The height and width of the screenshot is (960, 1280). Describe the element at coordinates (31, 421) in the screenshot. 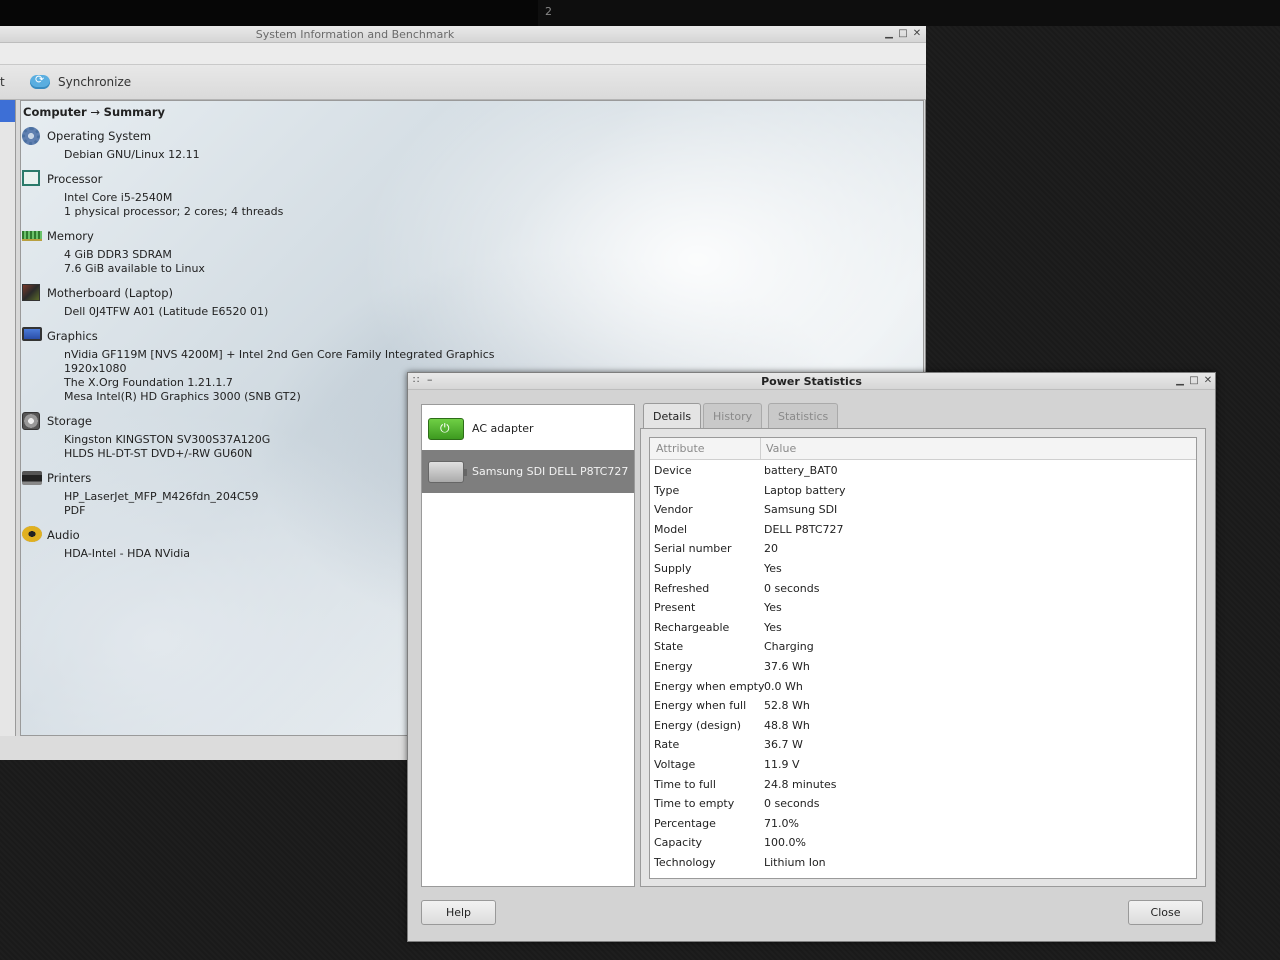

I see `disk-icon` at that location.